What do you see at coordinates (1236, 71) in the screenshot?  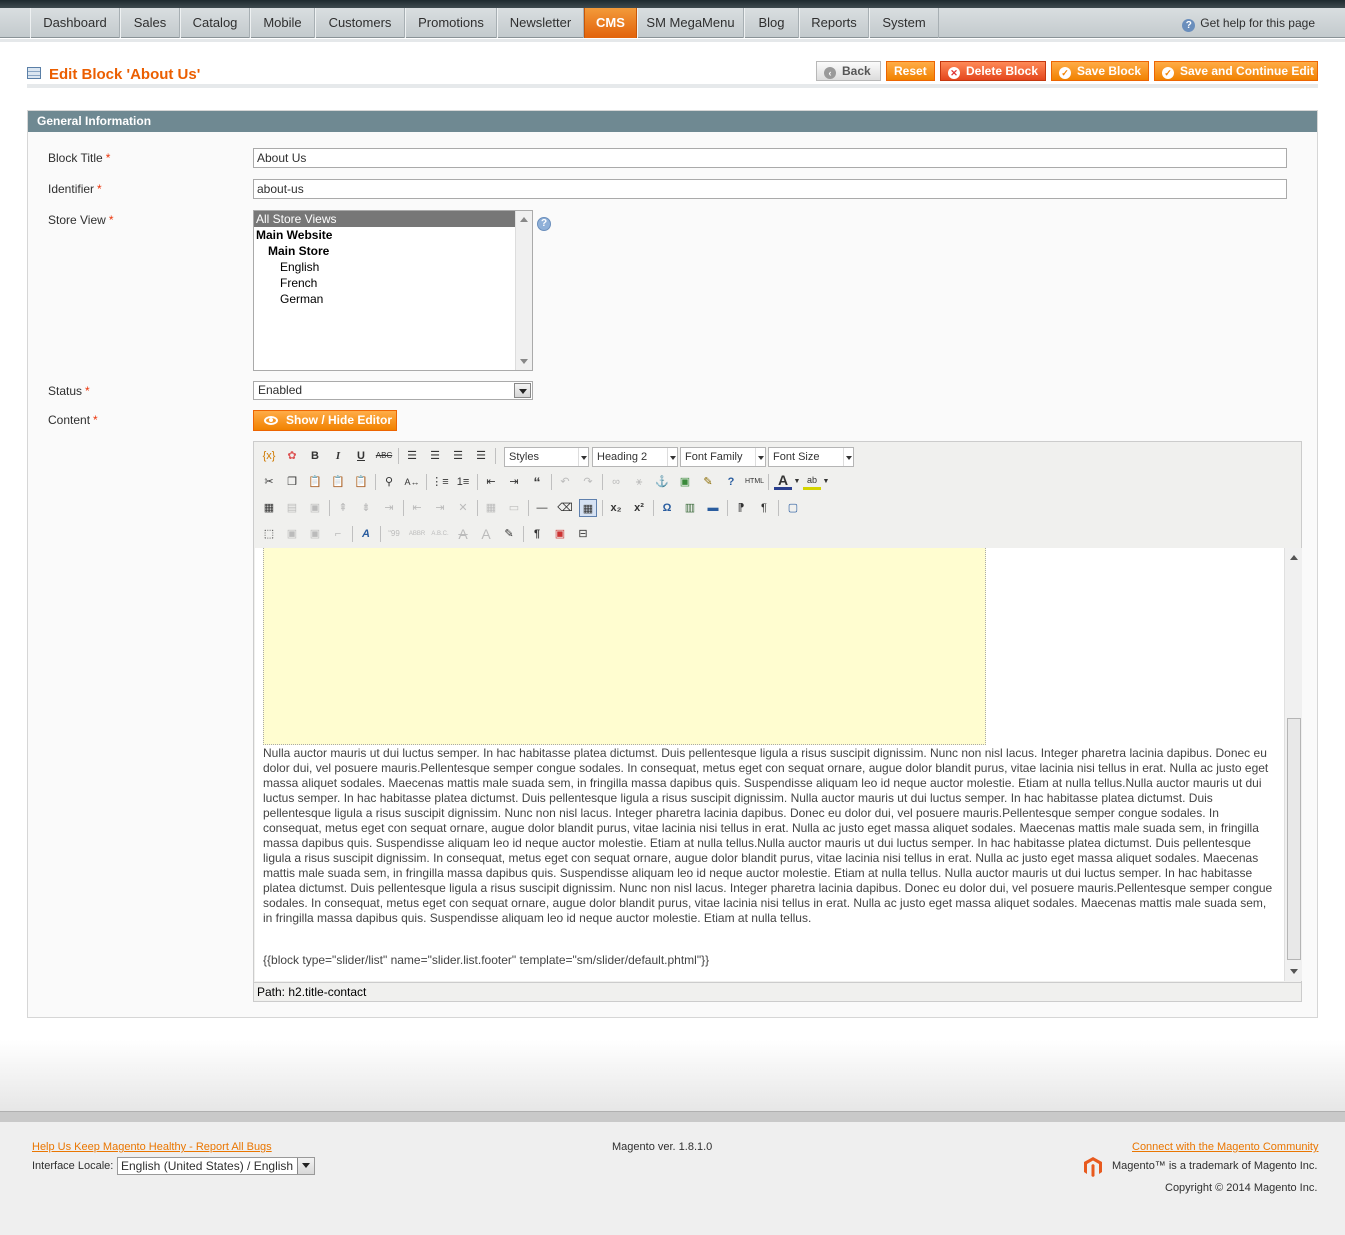 I see `save-and-continue-button: ✓ Save and Continue Edit` at bounding box center [1236, 71].